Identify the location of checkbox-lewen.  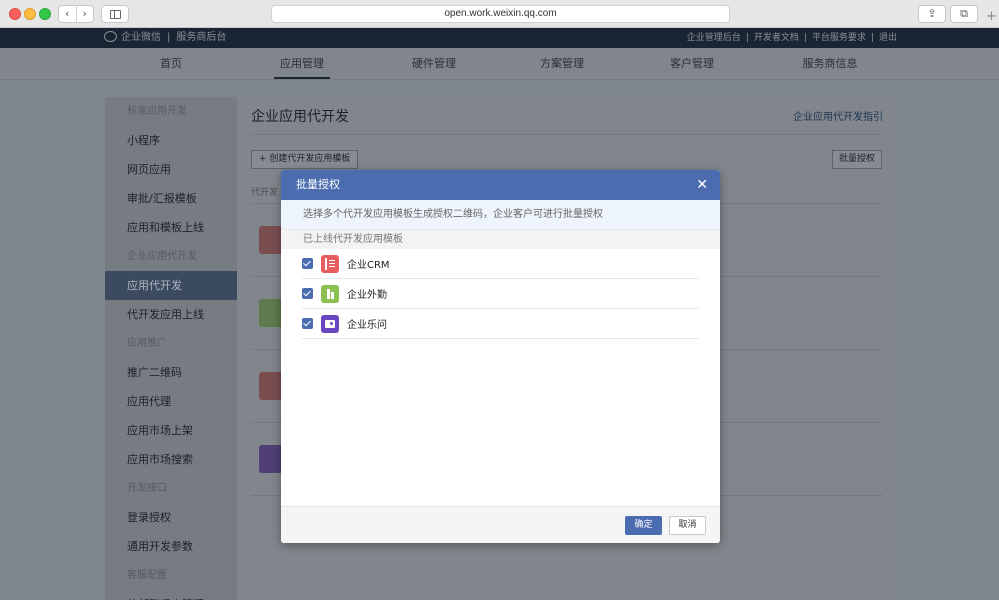
(307, 323).